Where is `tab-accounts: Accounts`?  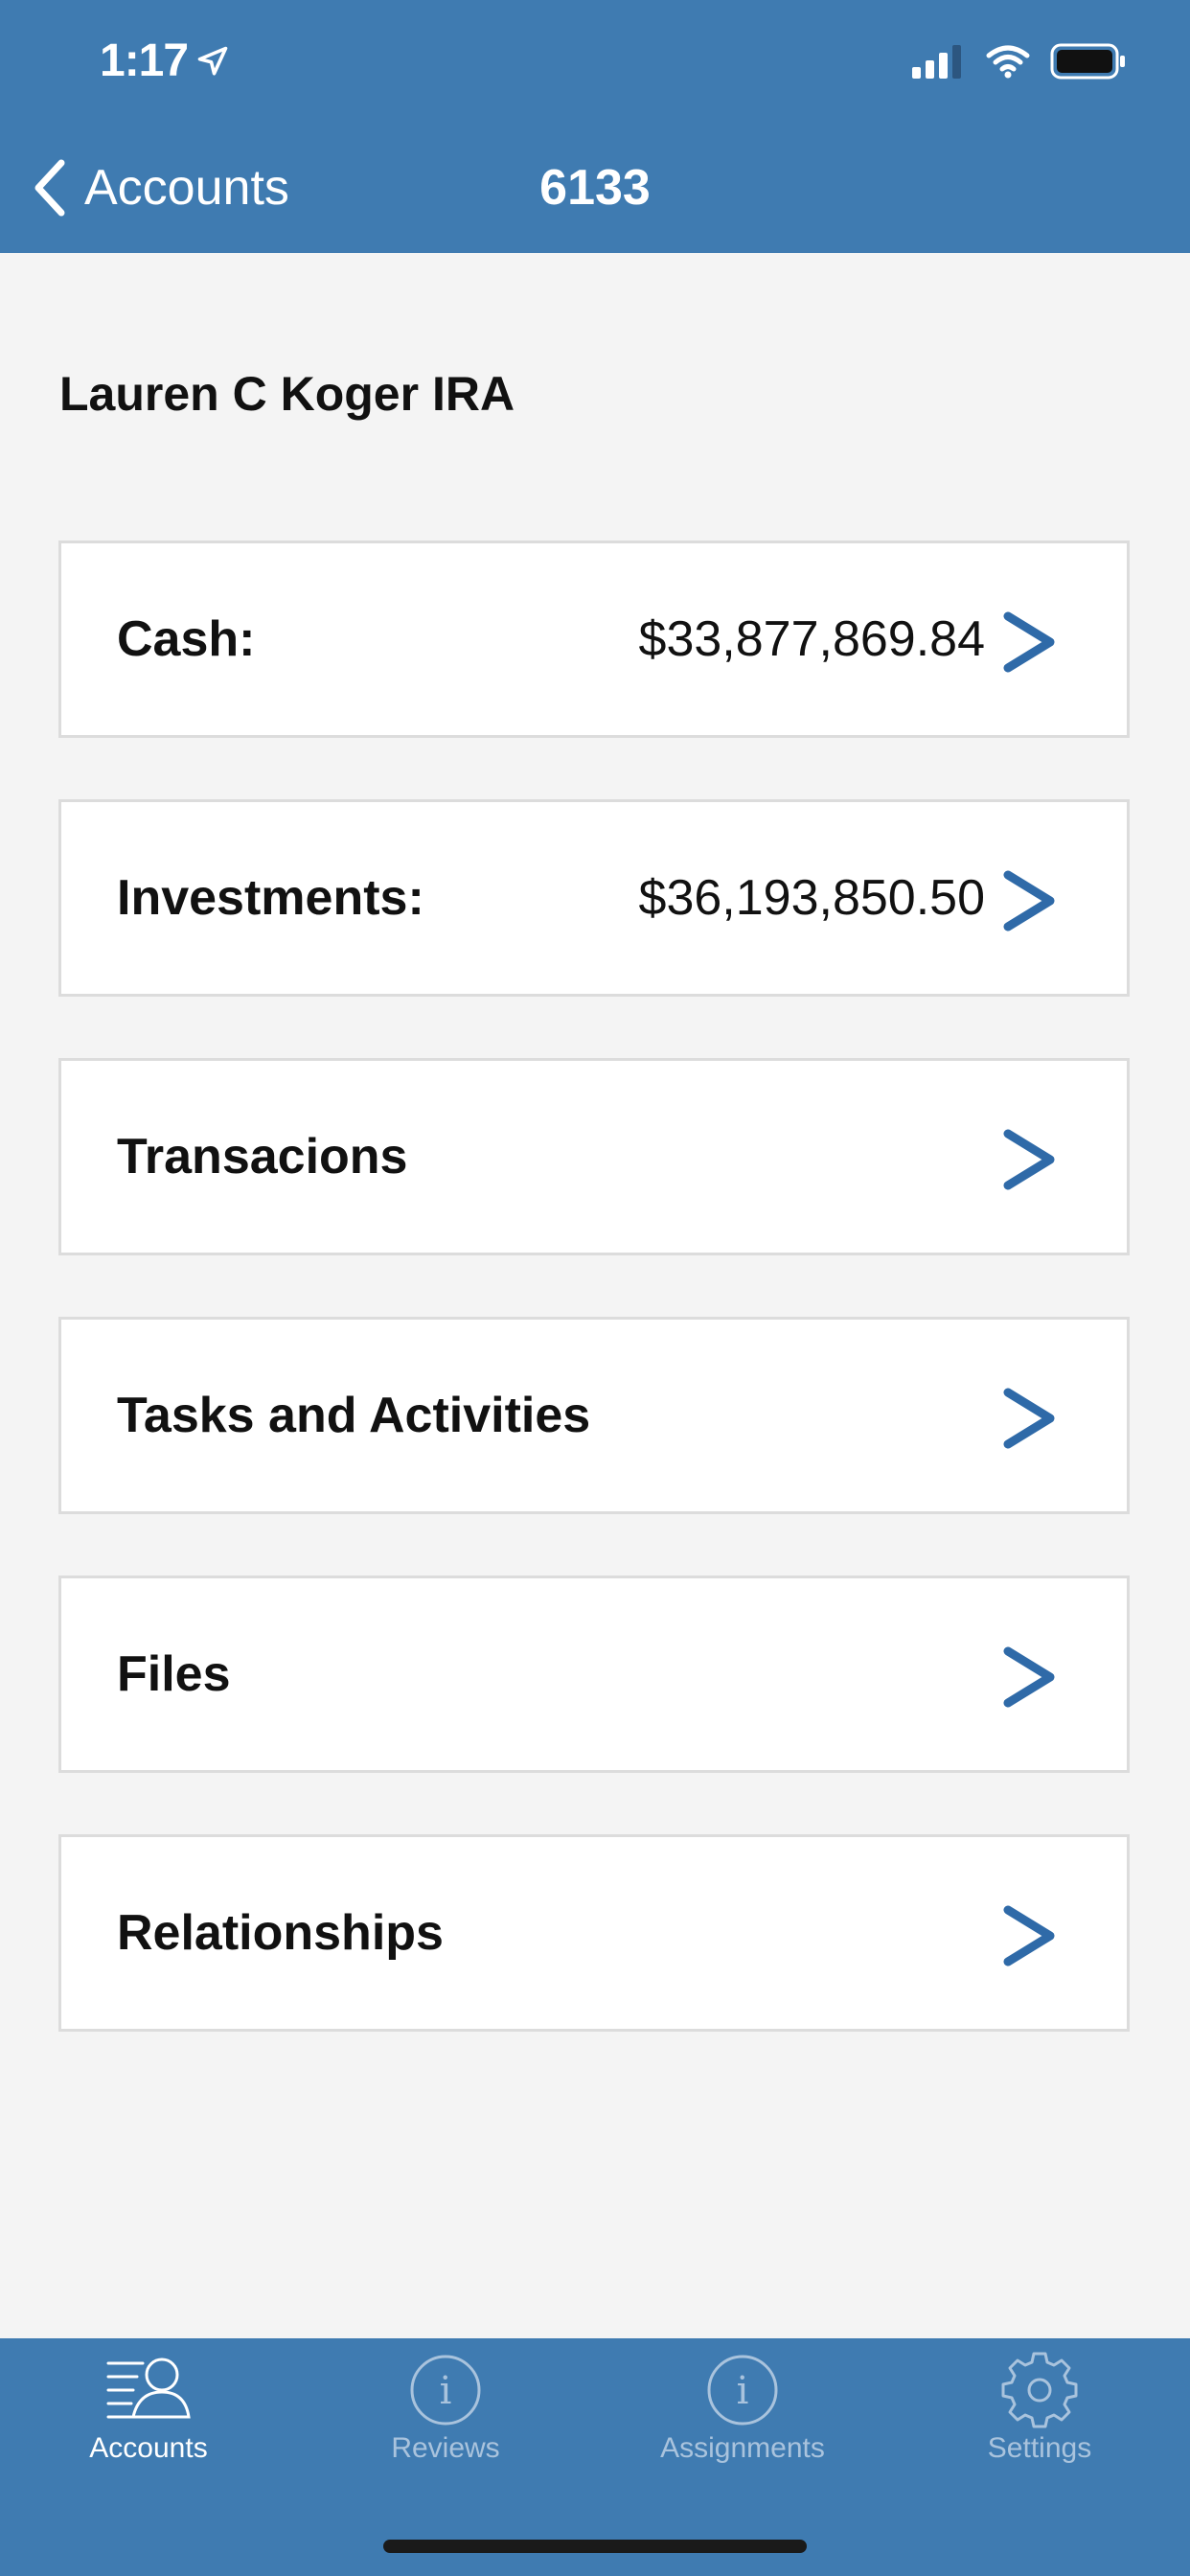 tab-accounts: Accounts is located at coordinates (148, 2428).